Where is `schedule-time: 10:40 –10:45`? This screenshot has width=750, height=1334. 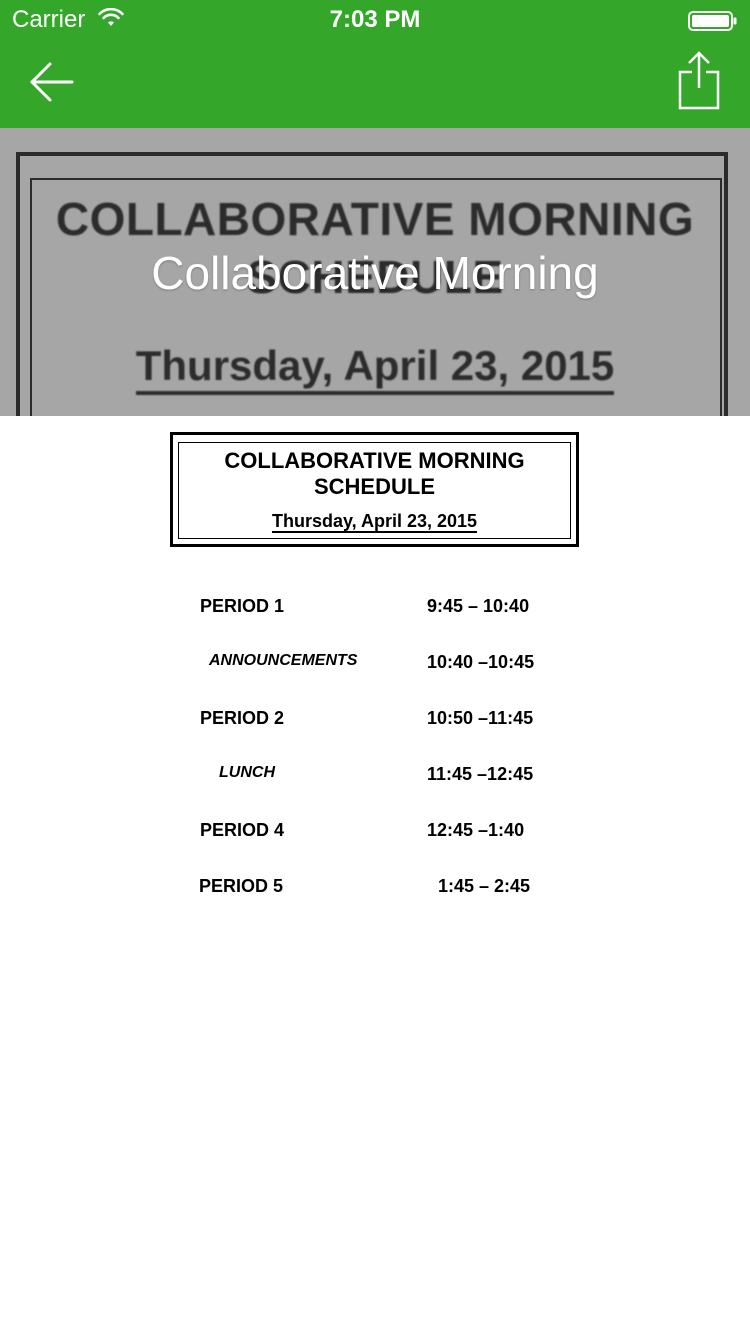
schedule-time: 10:40 –10:45 is located at coordinates (481, 662).